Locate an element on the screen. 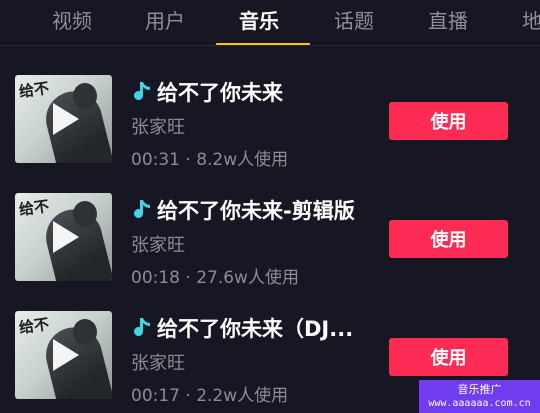 This screenshot has height=413, width=540. tab-location: 地 is located at coordinates (531, 21).